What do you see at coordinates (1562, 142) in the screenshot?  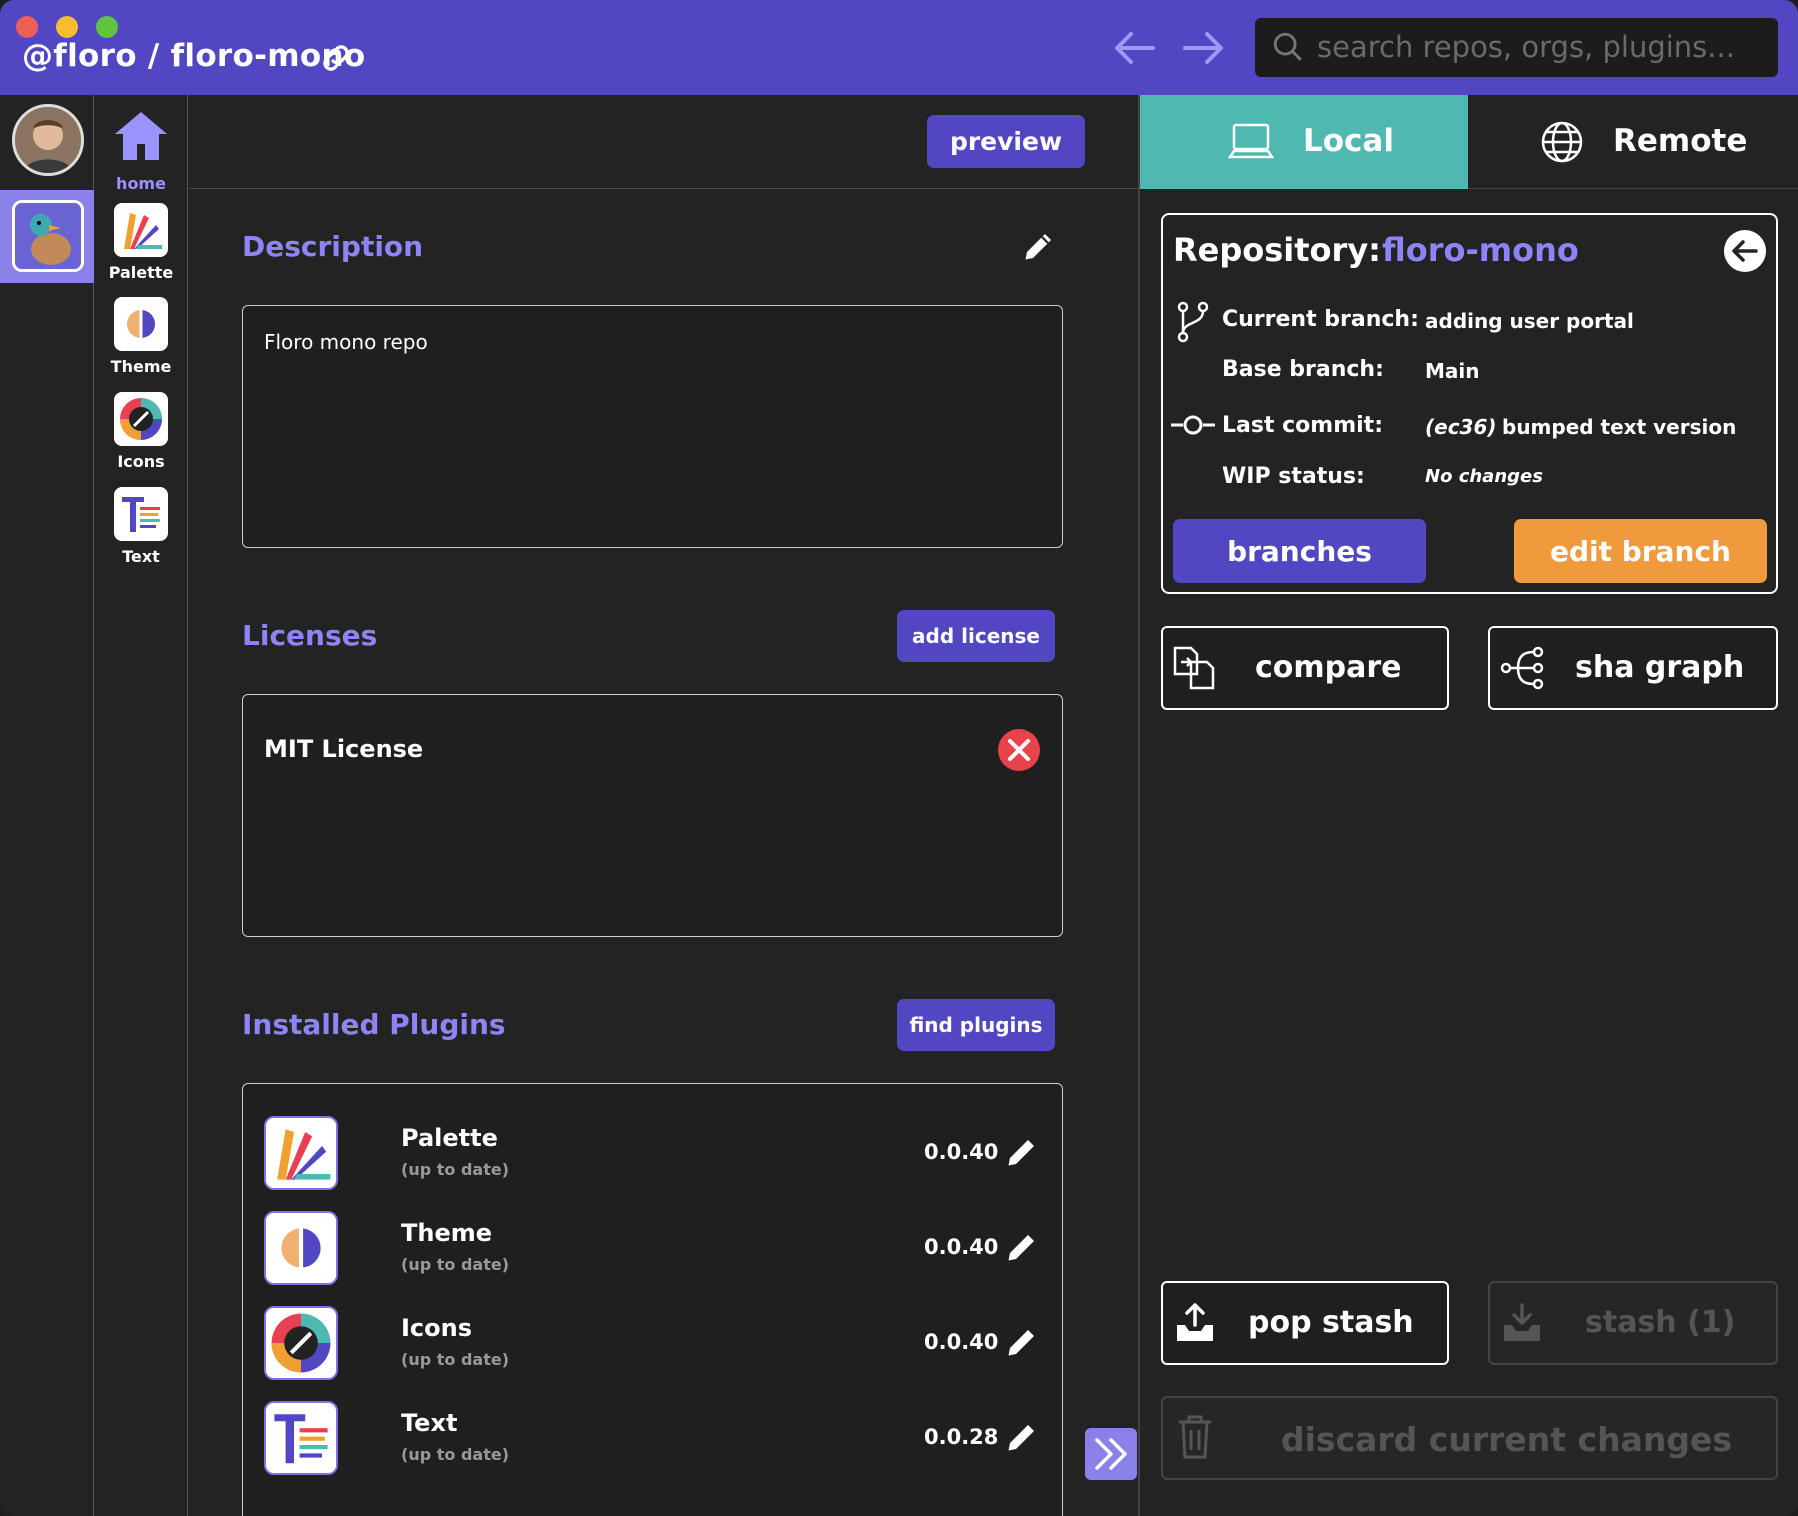 I see `globe-icon` at bounding box center [1562, 142].